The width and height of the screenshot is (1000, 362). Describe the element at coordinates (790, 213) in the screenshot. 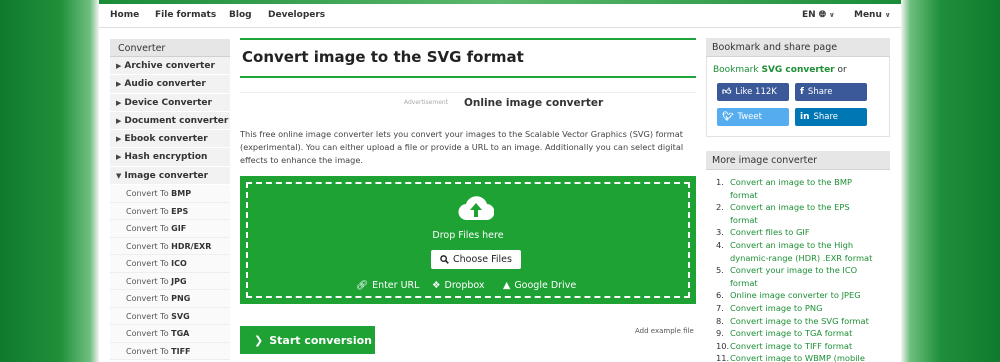

I see `more-converter-link: Convert an image to the EPS format` at that location.